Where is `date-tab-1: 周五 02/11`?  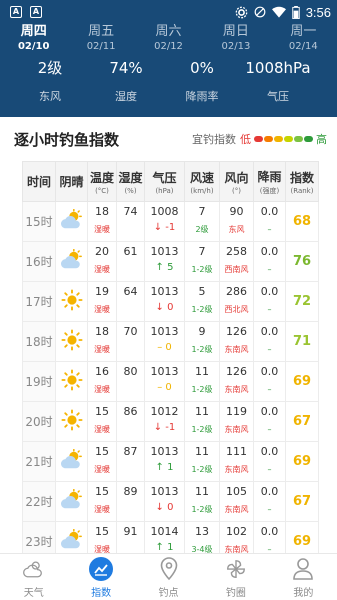
date-tab-1: 周五 02/11 is located at coordinates (100, 41).